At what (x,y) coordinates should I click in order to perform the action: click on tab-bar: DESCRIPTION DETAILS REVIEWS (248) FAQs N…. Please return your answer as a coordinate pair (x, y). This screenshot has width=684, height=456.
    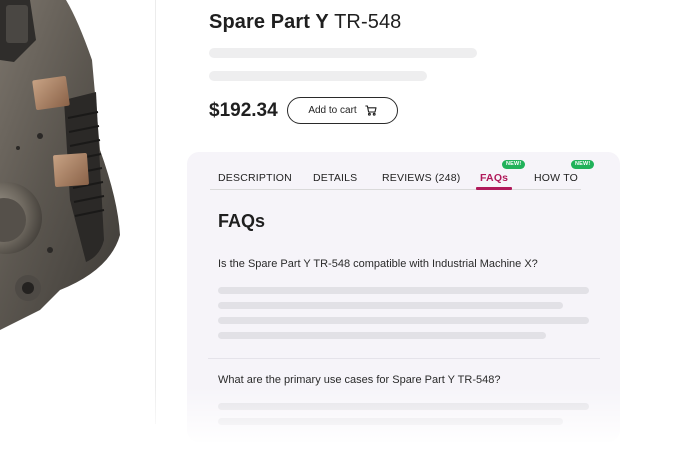
    Looking at the image, I should click on (402, 175).